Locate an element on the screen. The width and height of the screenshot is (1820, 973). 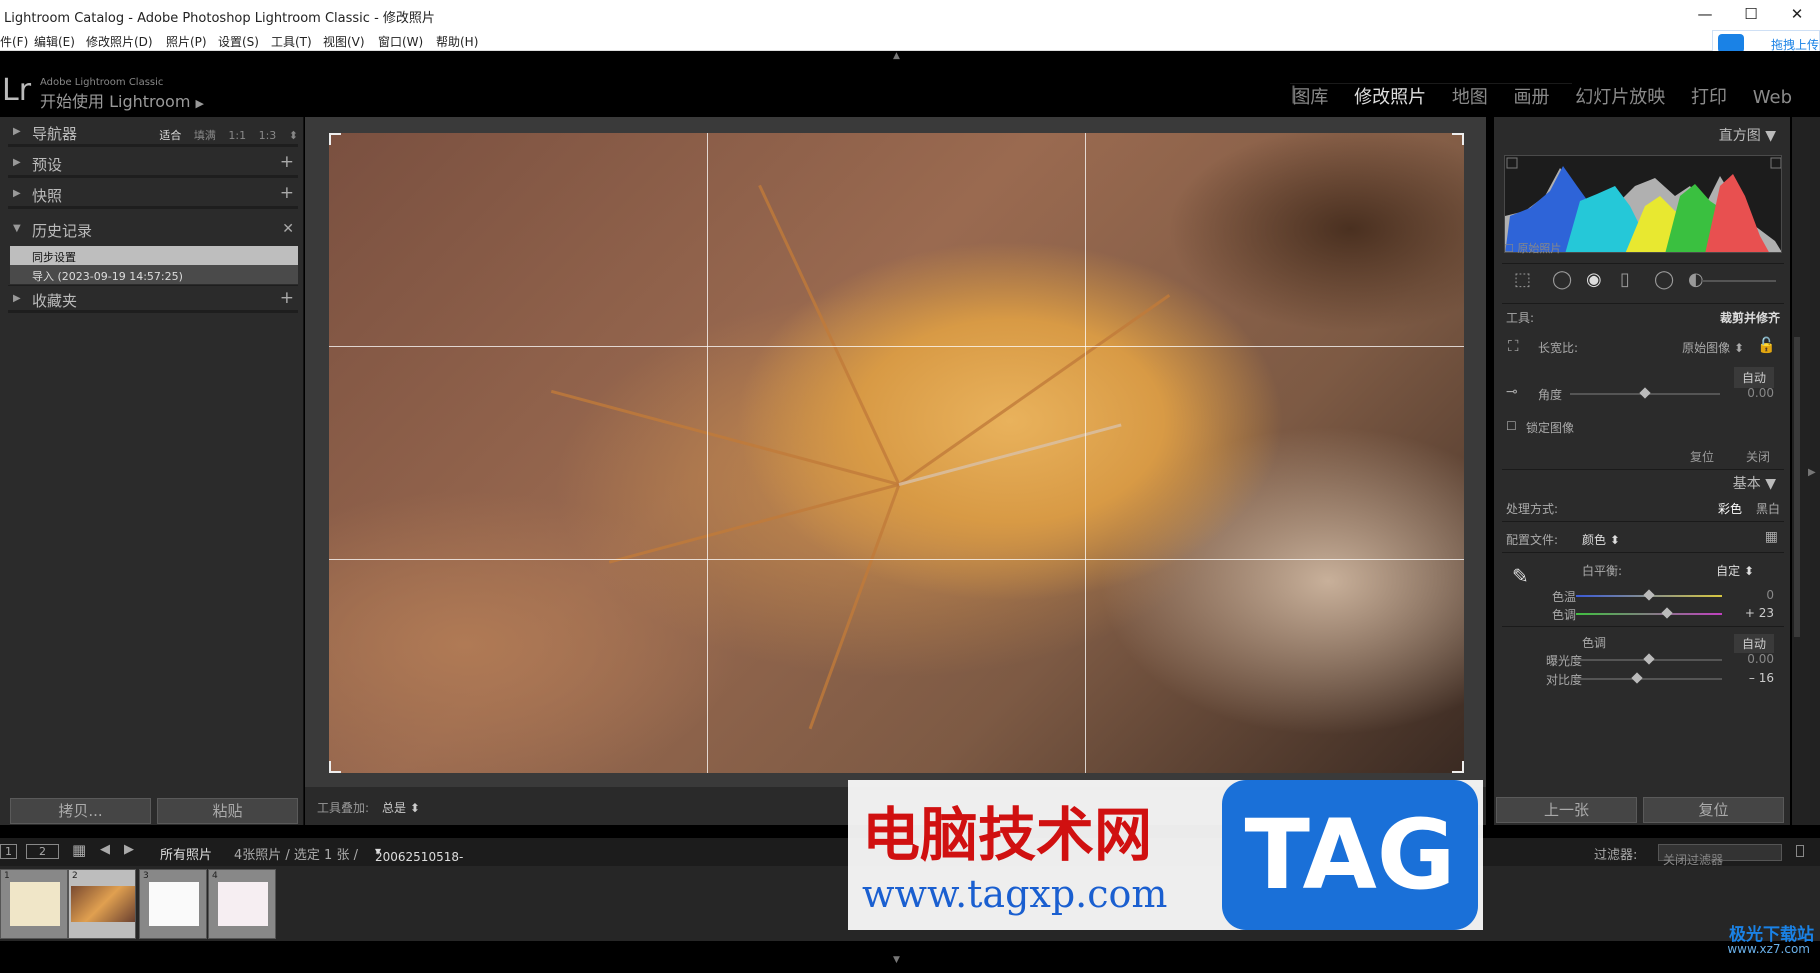
filter-lock-icon is located at coordinates (1800, 851).